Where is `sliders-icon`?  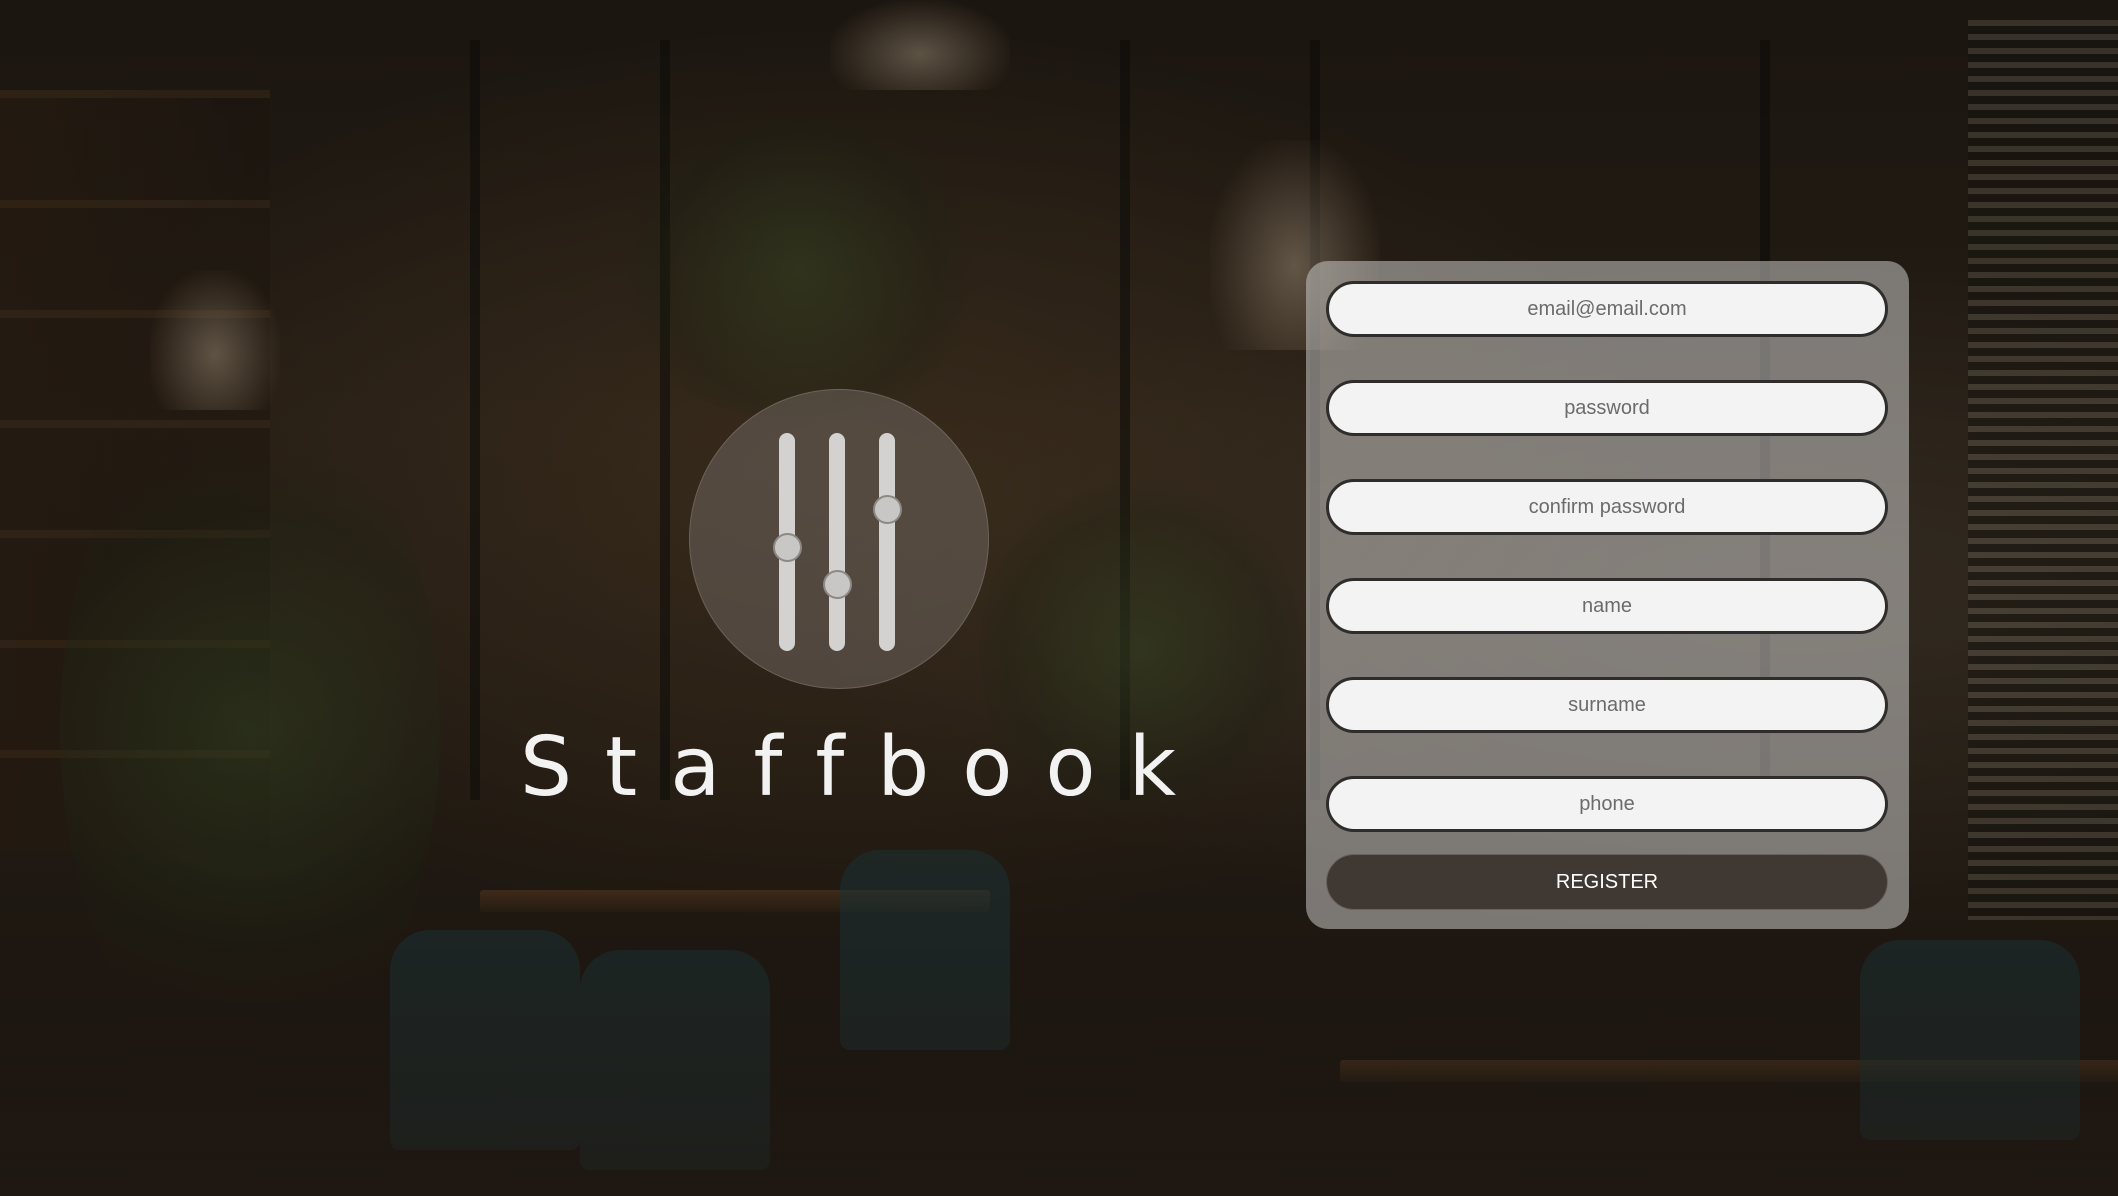
sliders-icon is located at coordinates (839, 539).